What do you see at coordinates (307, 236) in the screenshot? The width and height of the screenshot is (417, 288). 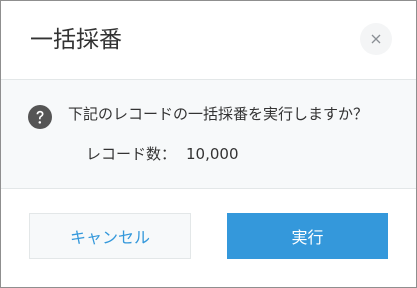 I see `run-button: 実行` at bounding box center [307, 236].